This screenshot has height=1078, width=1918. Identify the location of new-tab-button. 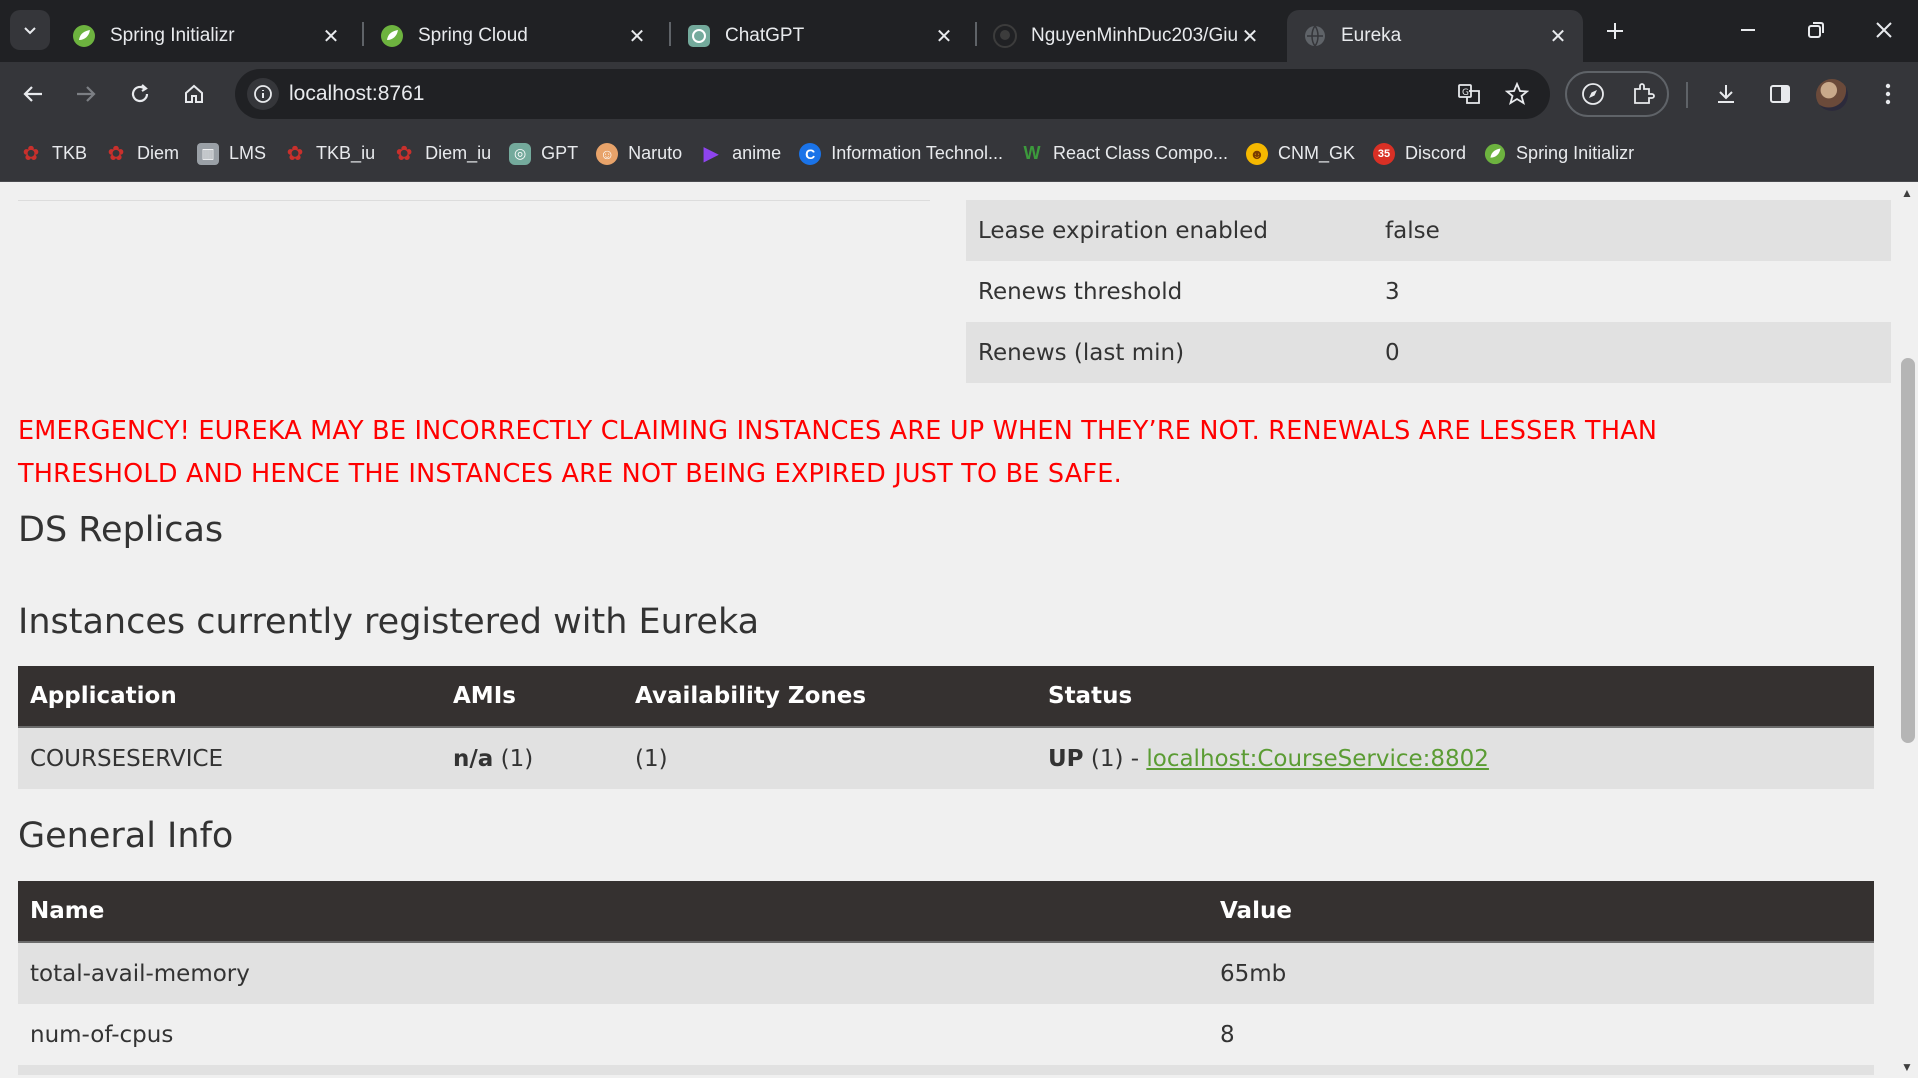
(1615, 31).